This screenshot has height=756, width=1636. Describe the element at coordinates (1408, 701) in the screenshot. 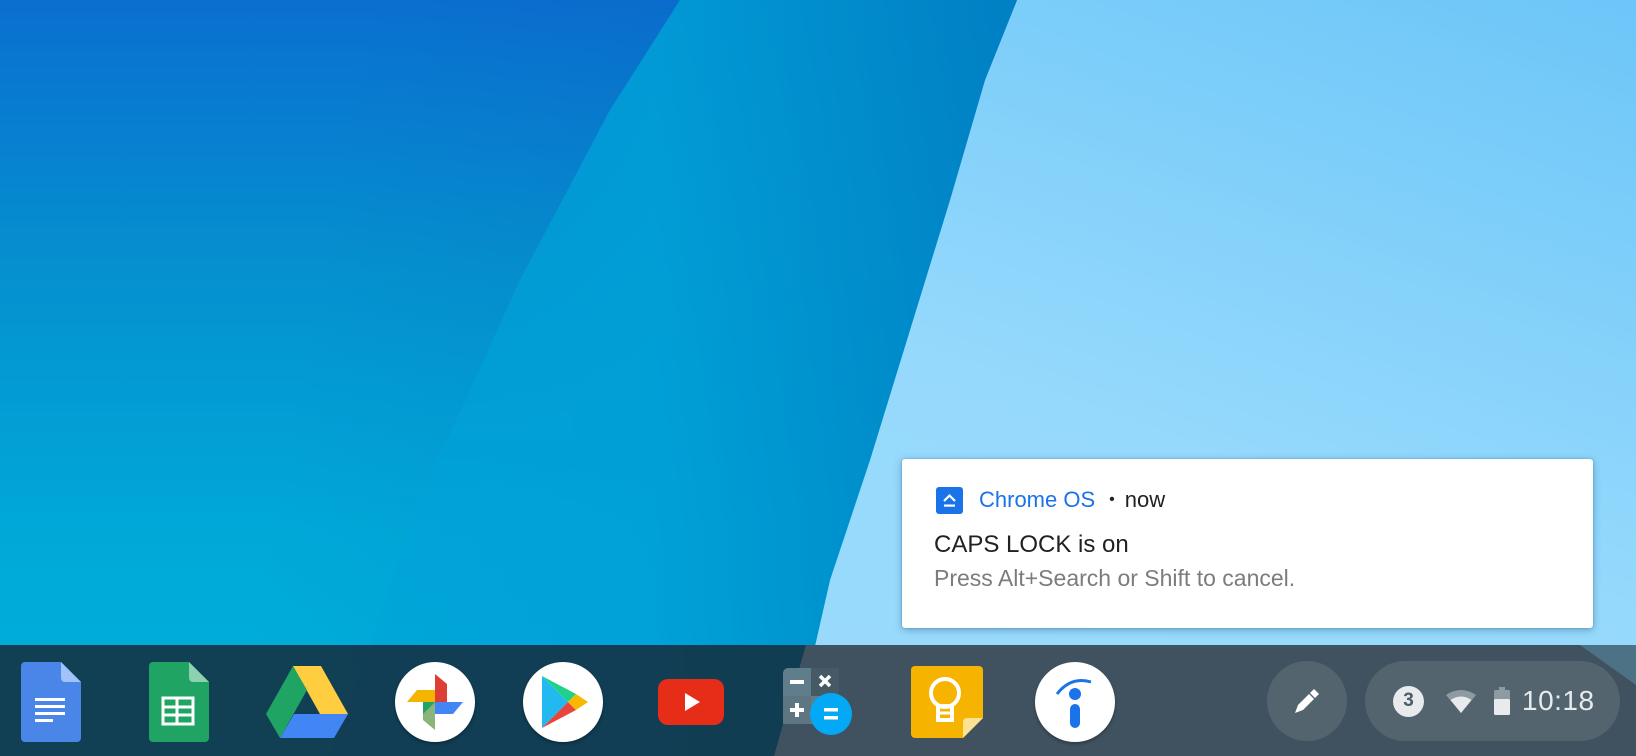

I see `notification-count-badge: 3` at that location.